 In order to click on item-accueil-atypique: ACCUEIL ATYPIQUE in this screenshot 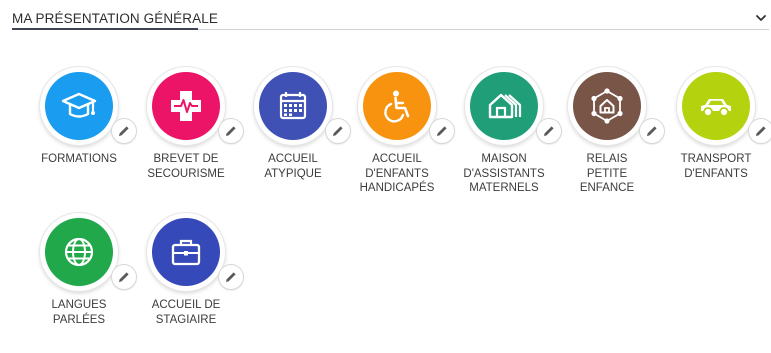, I will do `click(294, 137)`.